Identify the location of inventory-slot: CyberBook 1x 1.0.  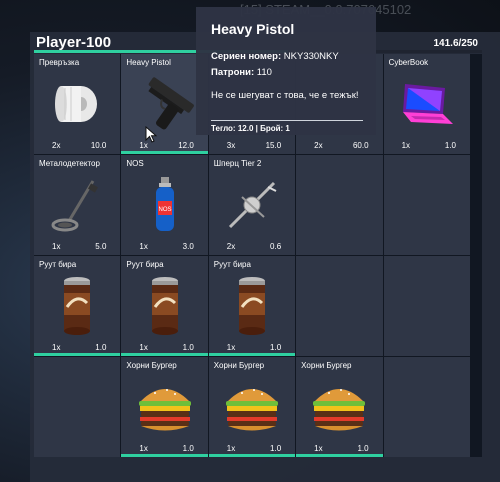
(426, 104).